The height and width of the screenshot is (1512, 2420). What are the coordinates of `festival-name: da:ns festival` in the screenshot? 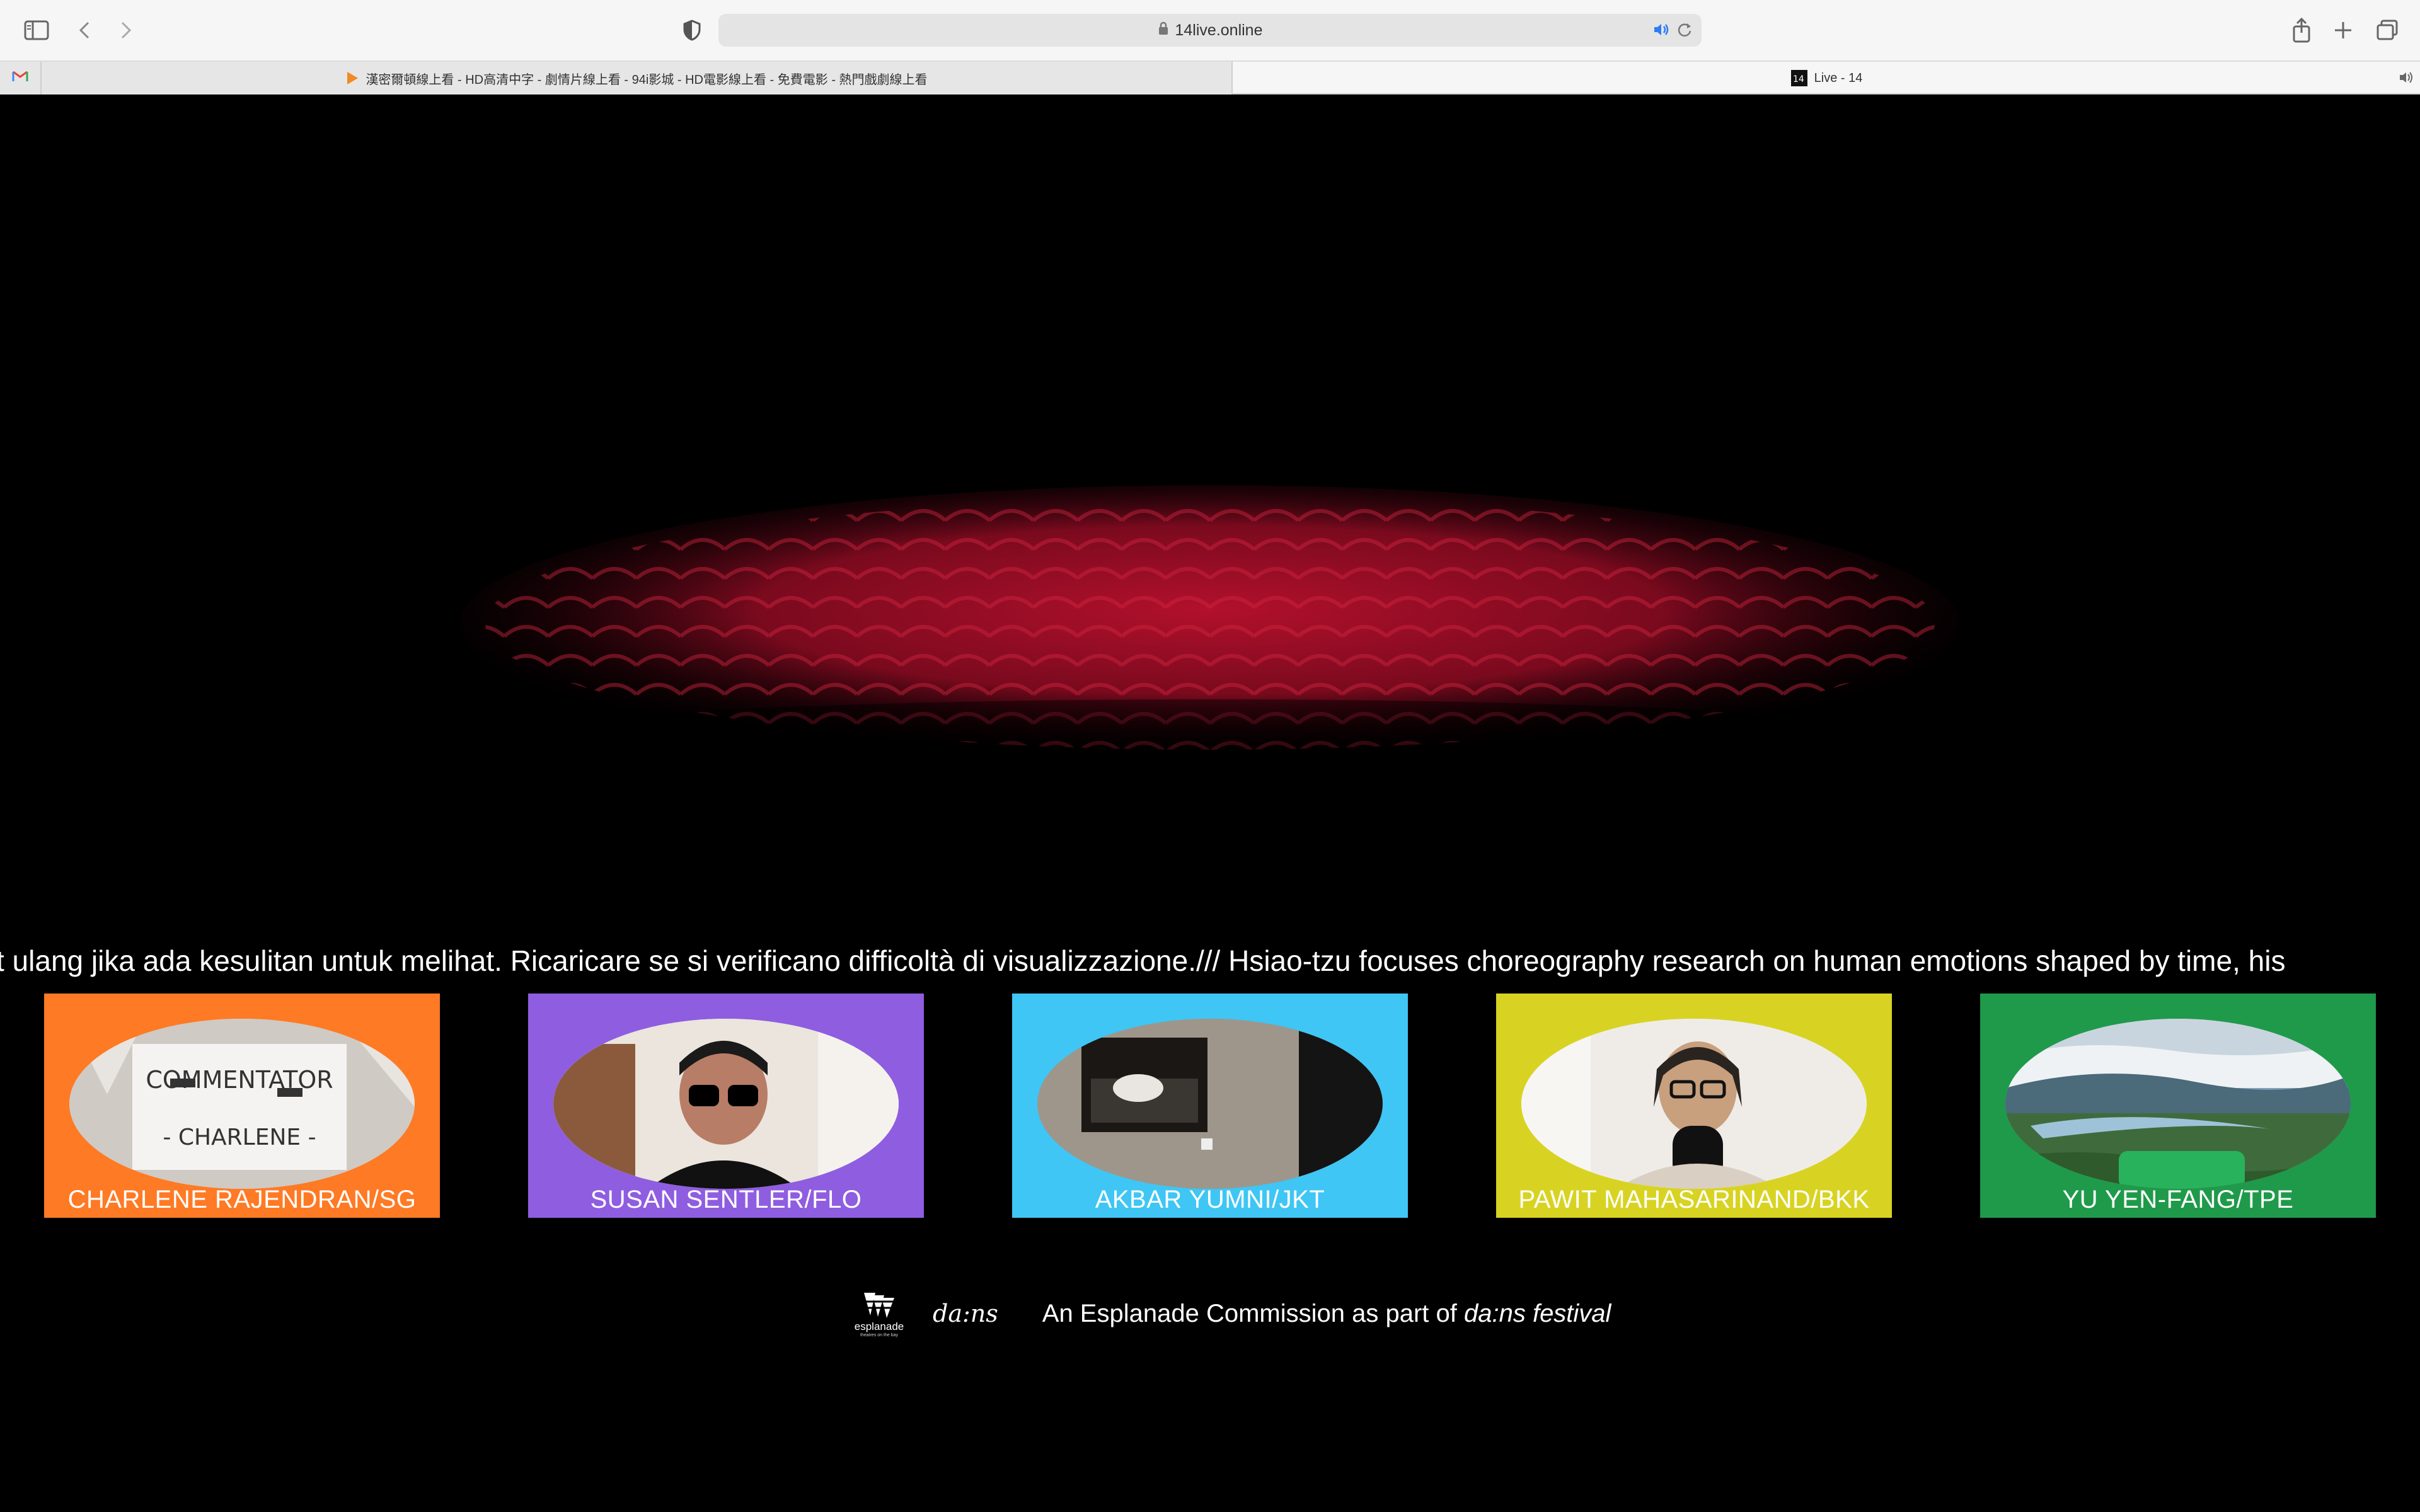 It's located at (1537, 1313).